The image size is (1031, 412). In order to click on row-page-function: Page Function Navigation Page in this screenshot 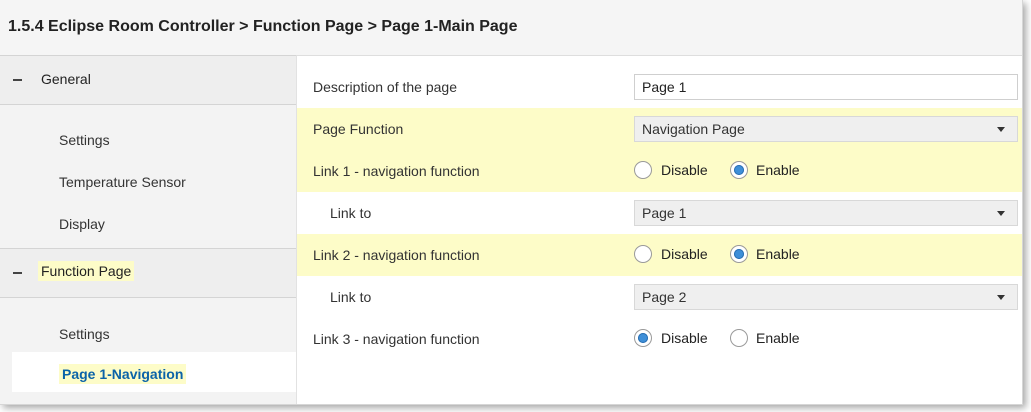, I will do `click(659, 129)`.